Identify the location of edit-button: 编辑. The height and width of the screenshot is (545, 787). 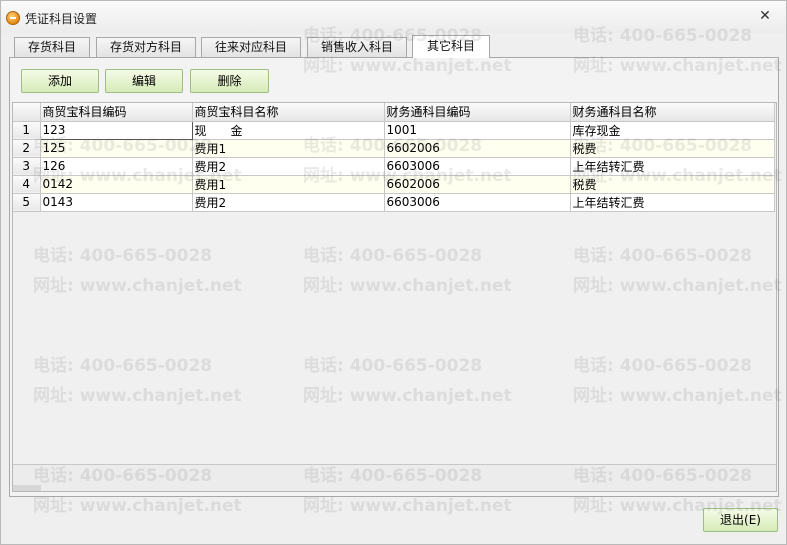
(144, 81).